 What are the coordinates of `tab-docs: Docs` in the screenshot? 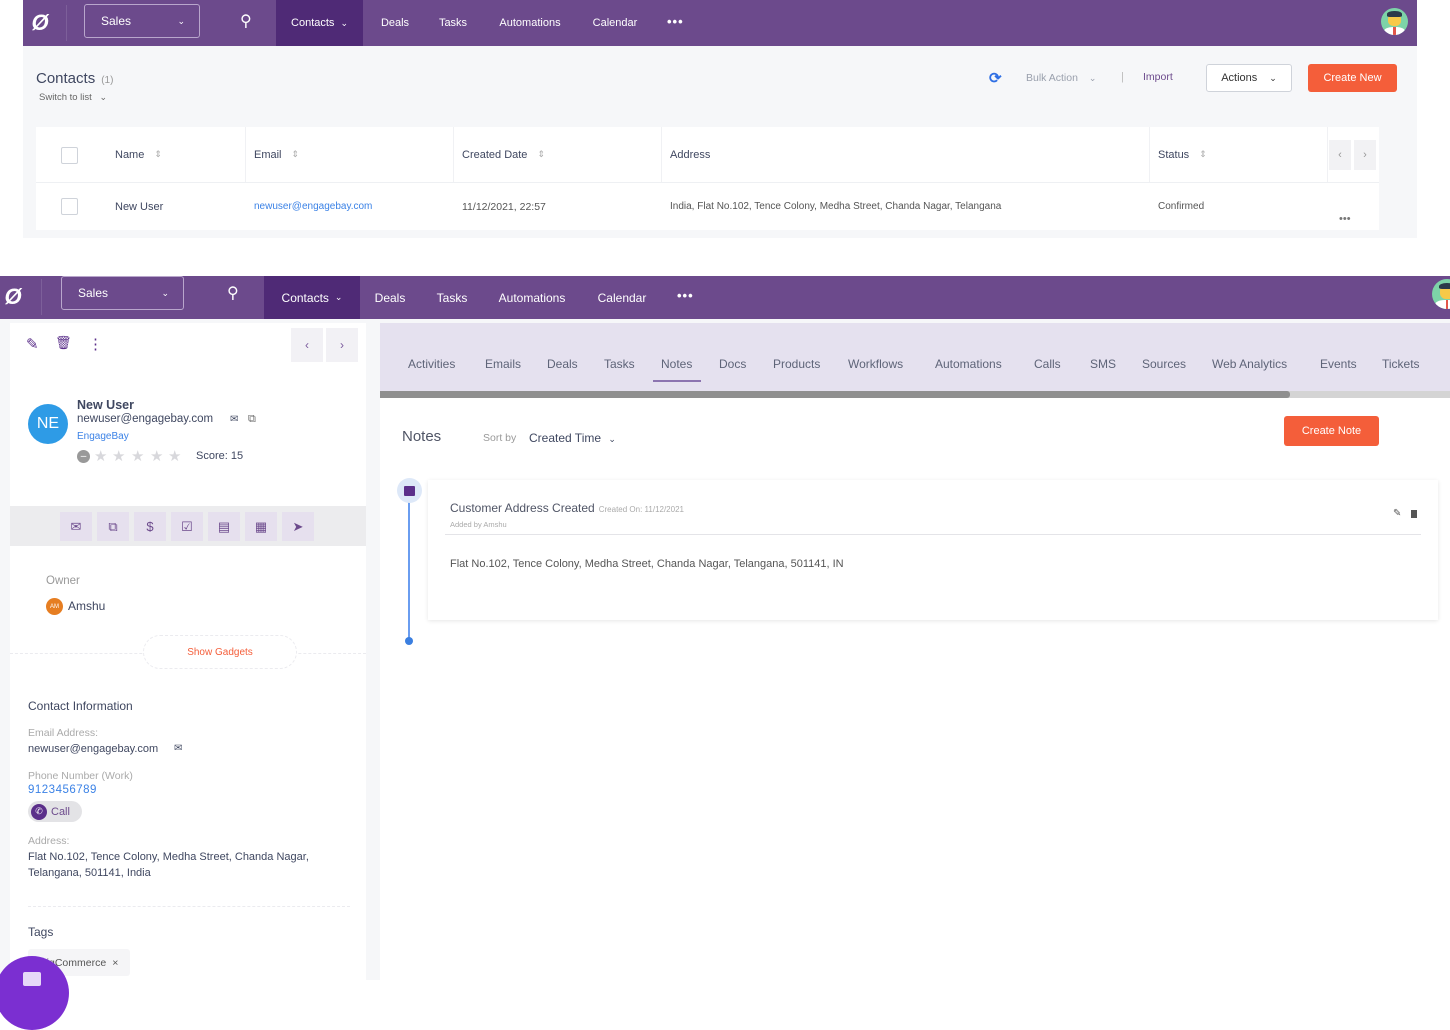 It's located at (732, 364).